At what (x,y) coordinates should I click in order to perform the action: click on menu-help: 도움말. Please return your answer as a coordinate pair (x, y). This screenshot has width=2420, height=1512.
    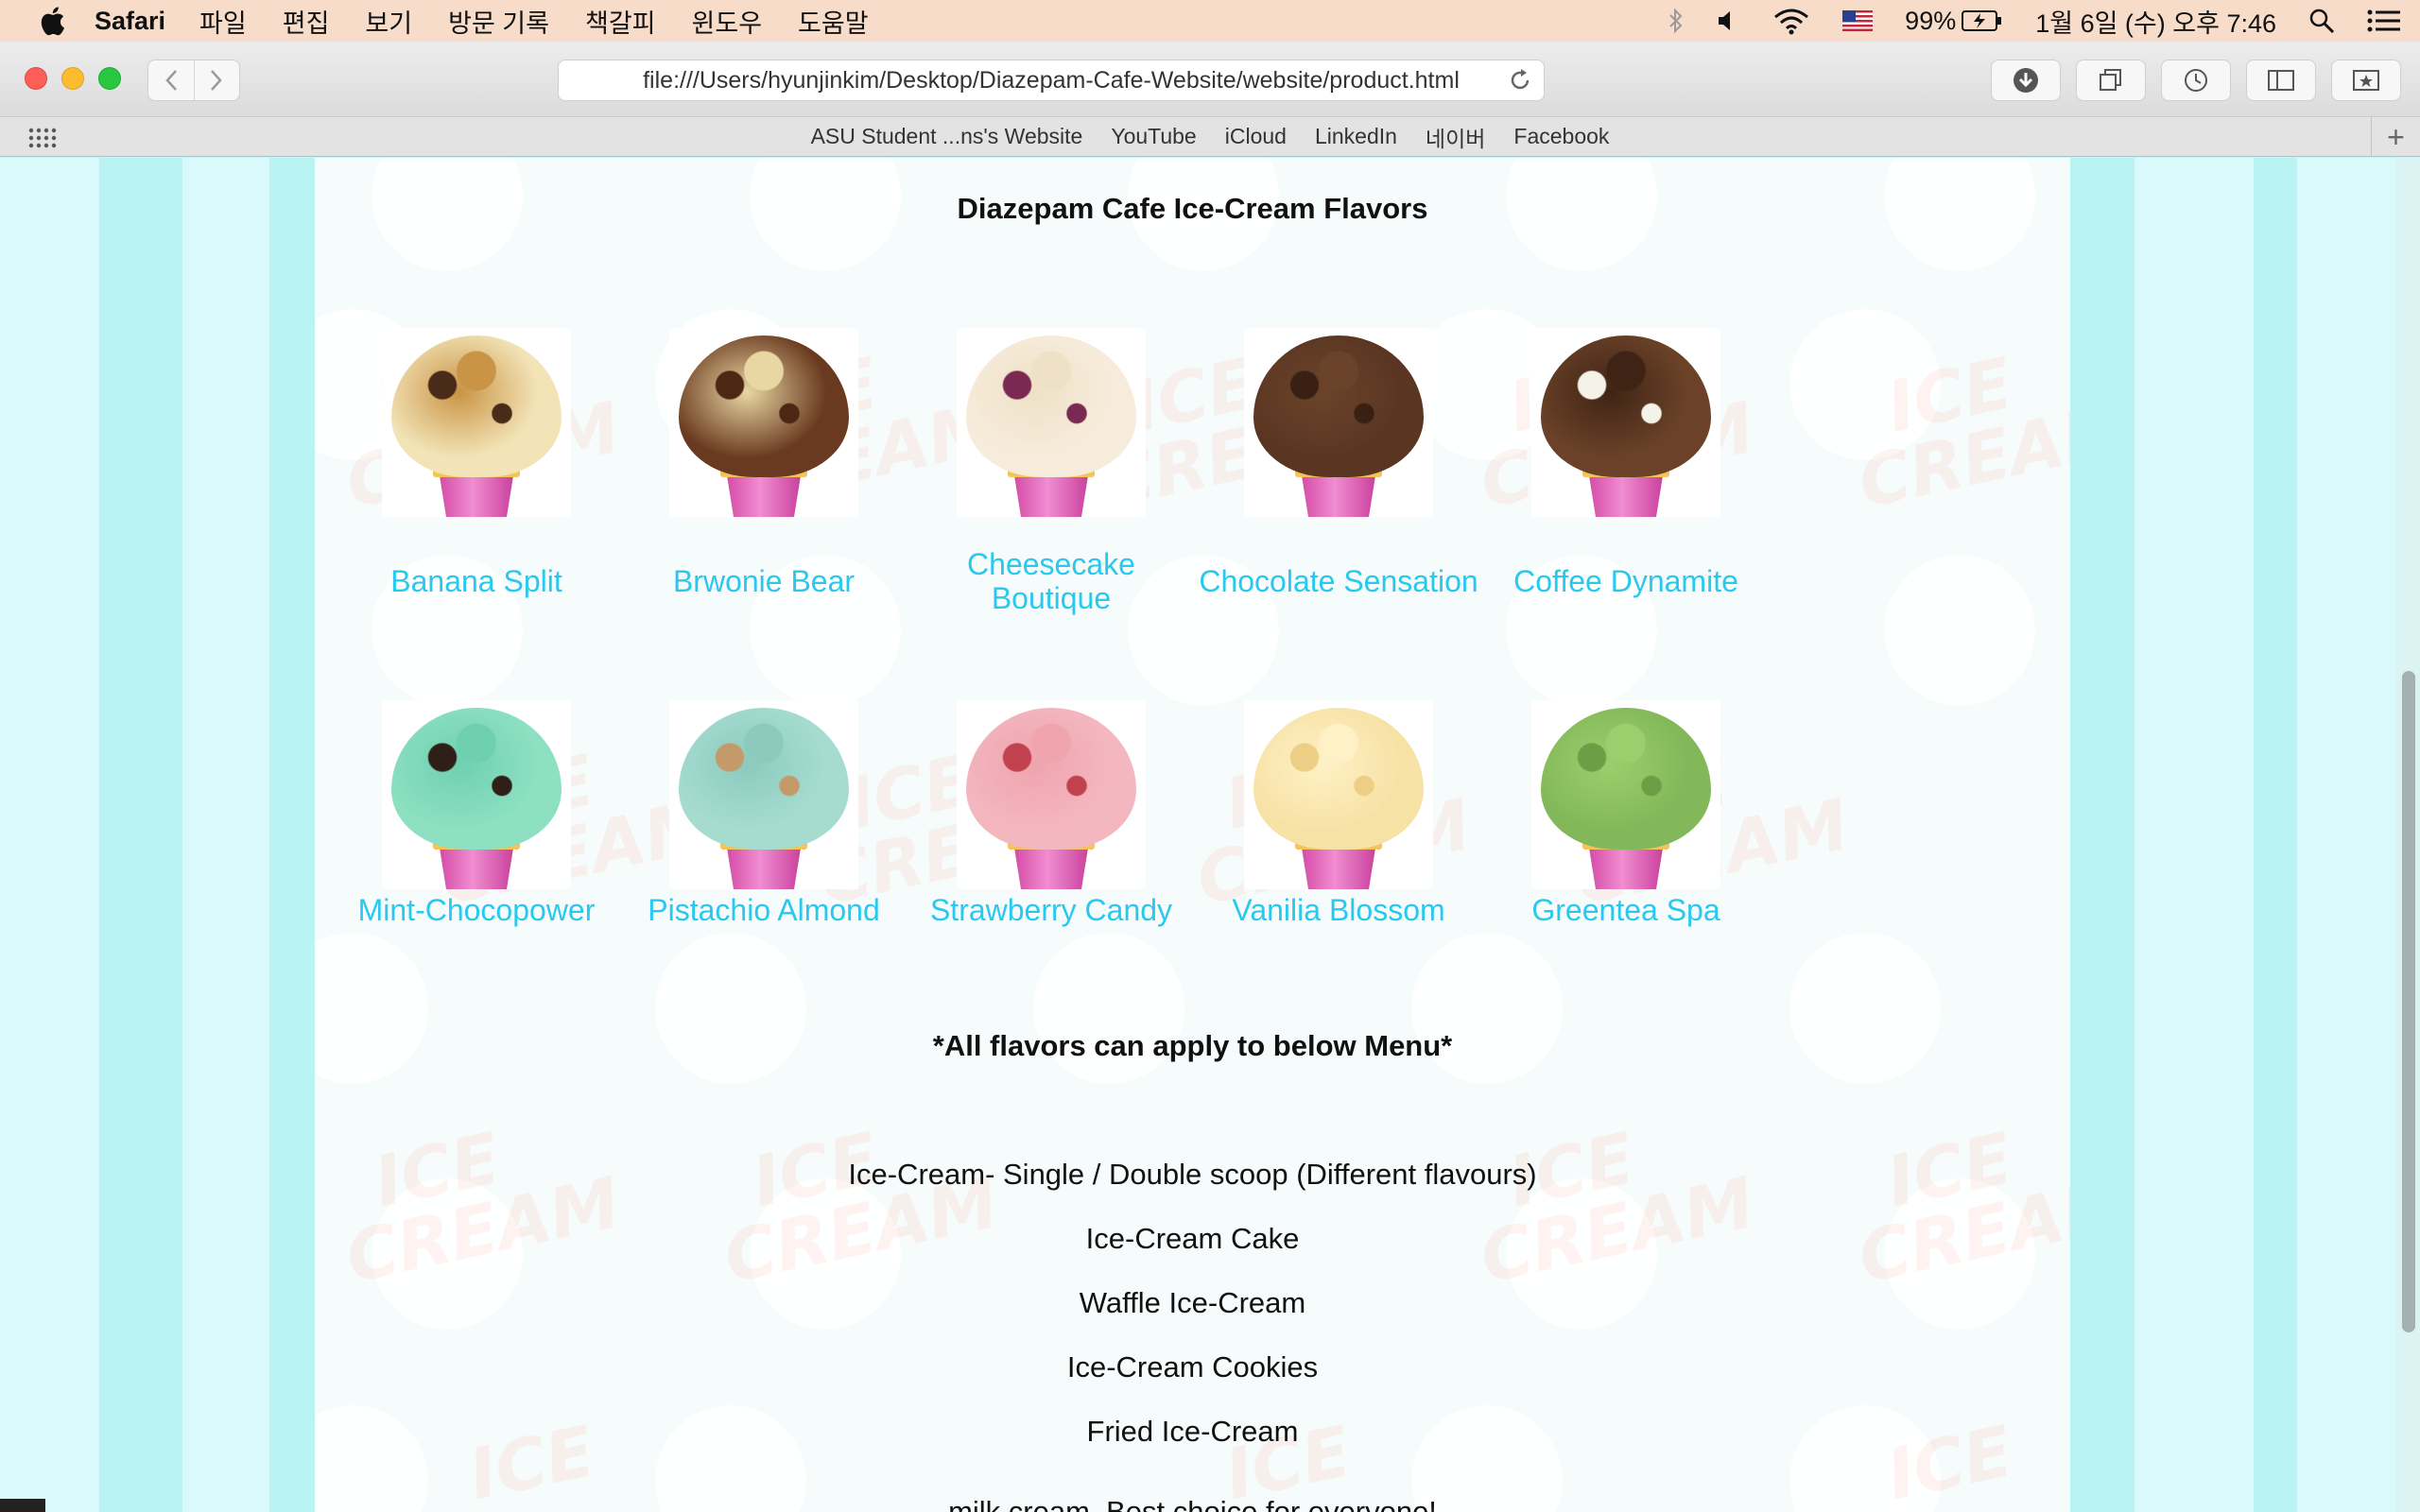
    Looking at the image, I should click on (833, 21).